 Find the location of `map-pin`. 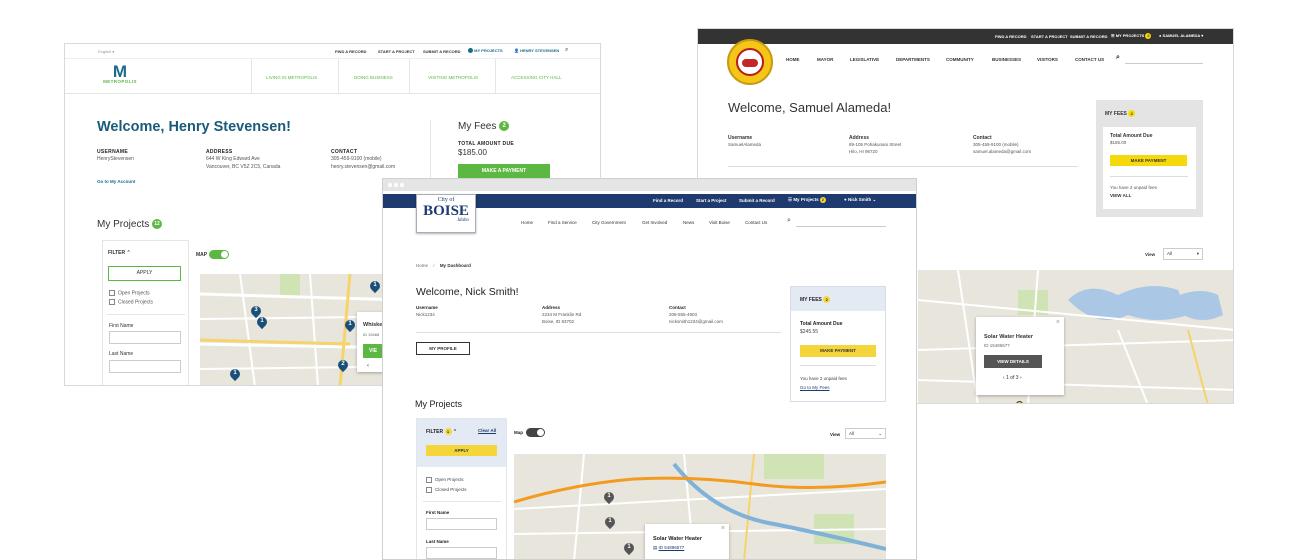

map-pin is located at coordinates (1019, 402).